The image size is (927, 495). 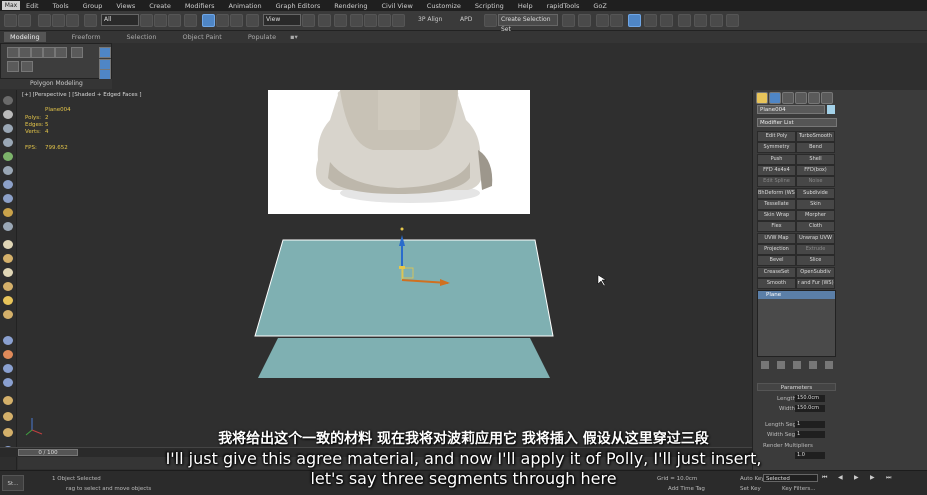 What do you see at coordinates (776, 261) in the screenshot?
I see `modifier-button: Bevel` at bounding box center [776, 261].